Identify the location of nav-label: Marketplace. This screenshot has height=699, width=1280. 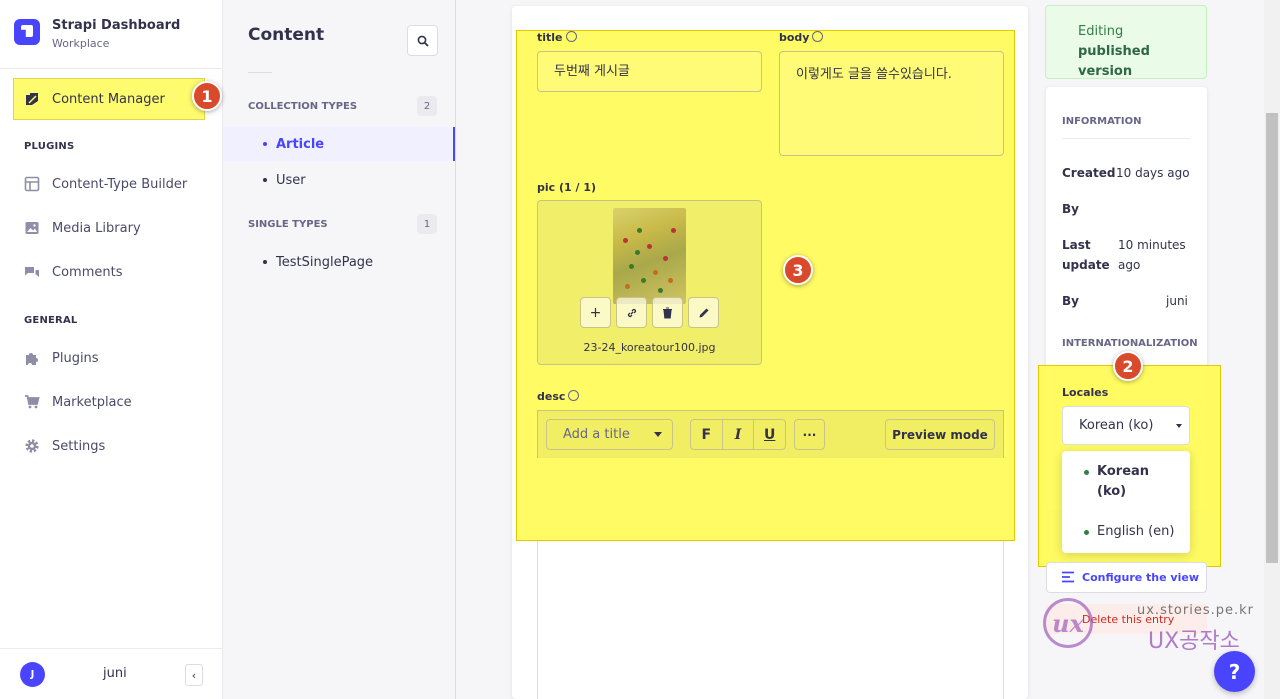
(92, 402).